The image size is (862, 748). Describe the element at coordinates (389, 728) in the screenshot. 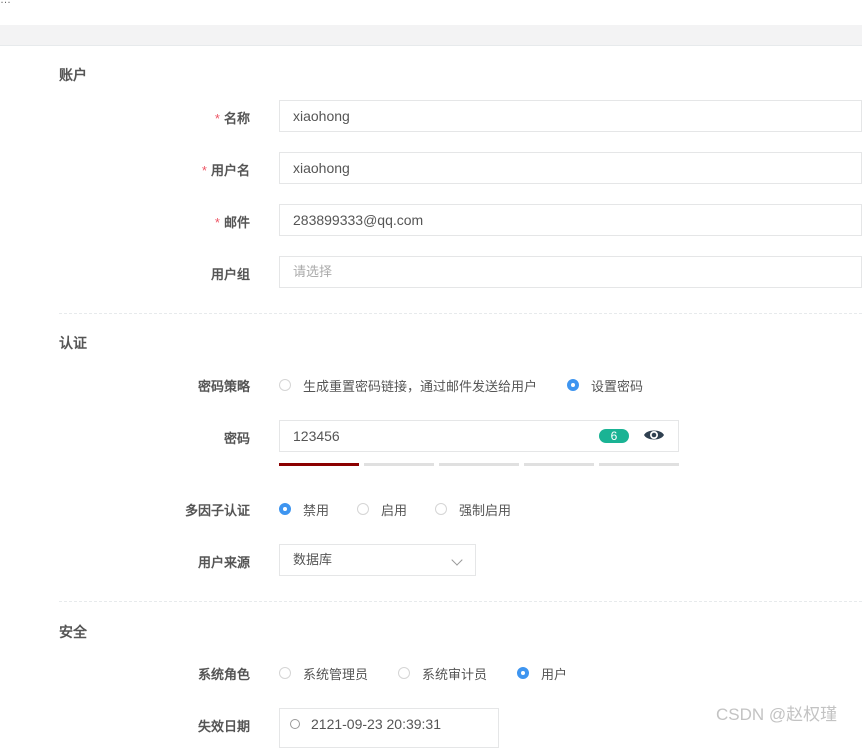

I see `expire-date-input: 2121-09-23 20:39:31` at that location.